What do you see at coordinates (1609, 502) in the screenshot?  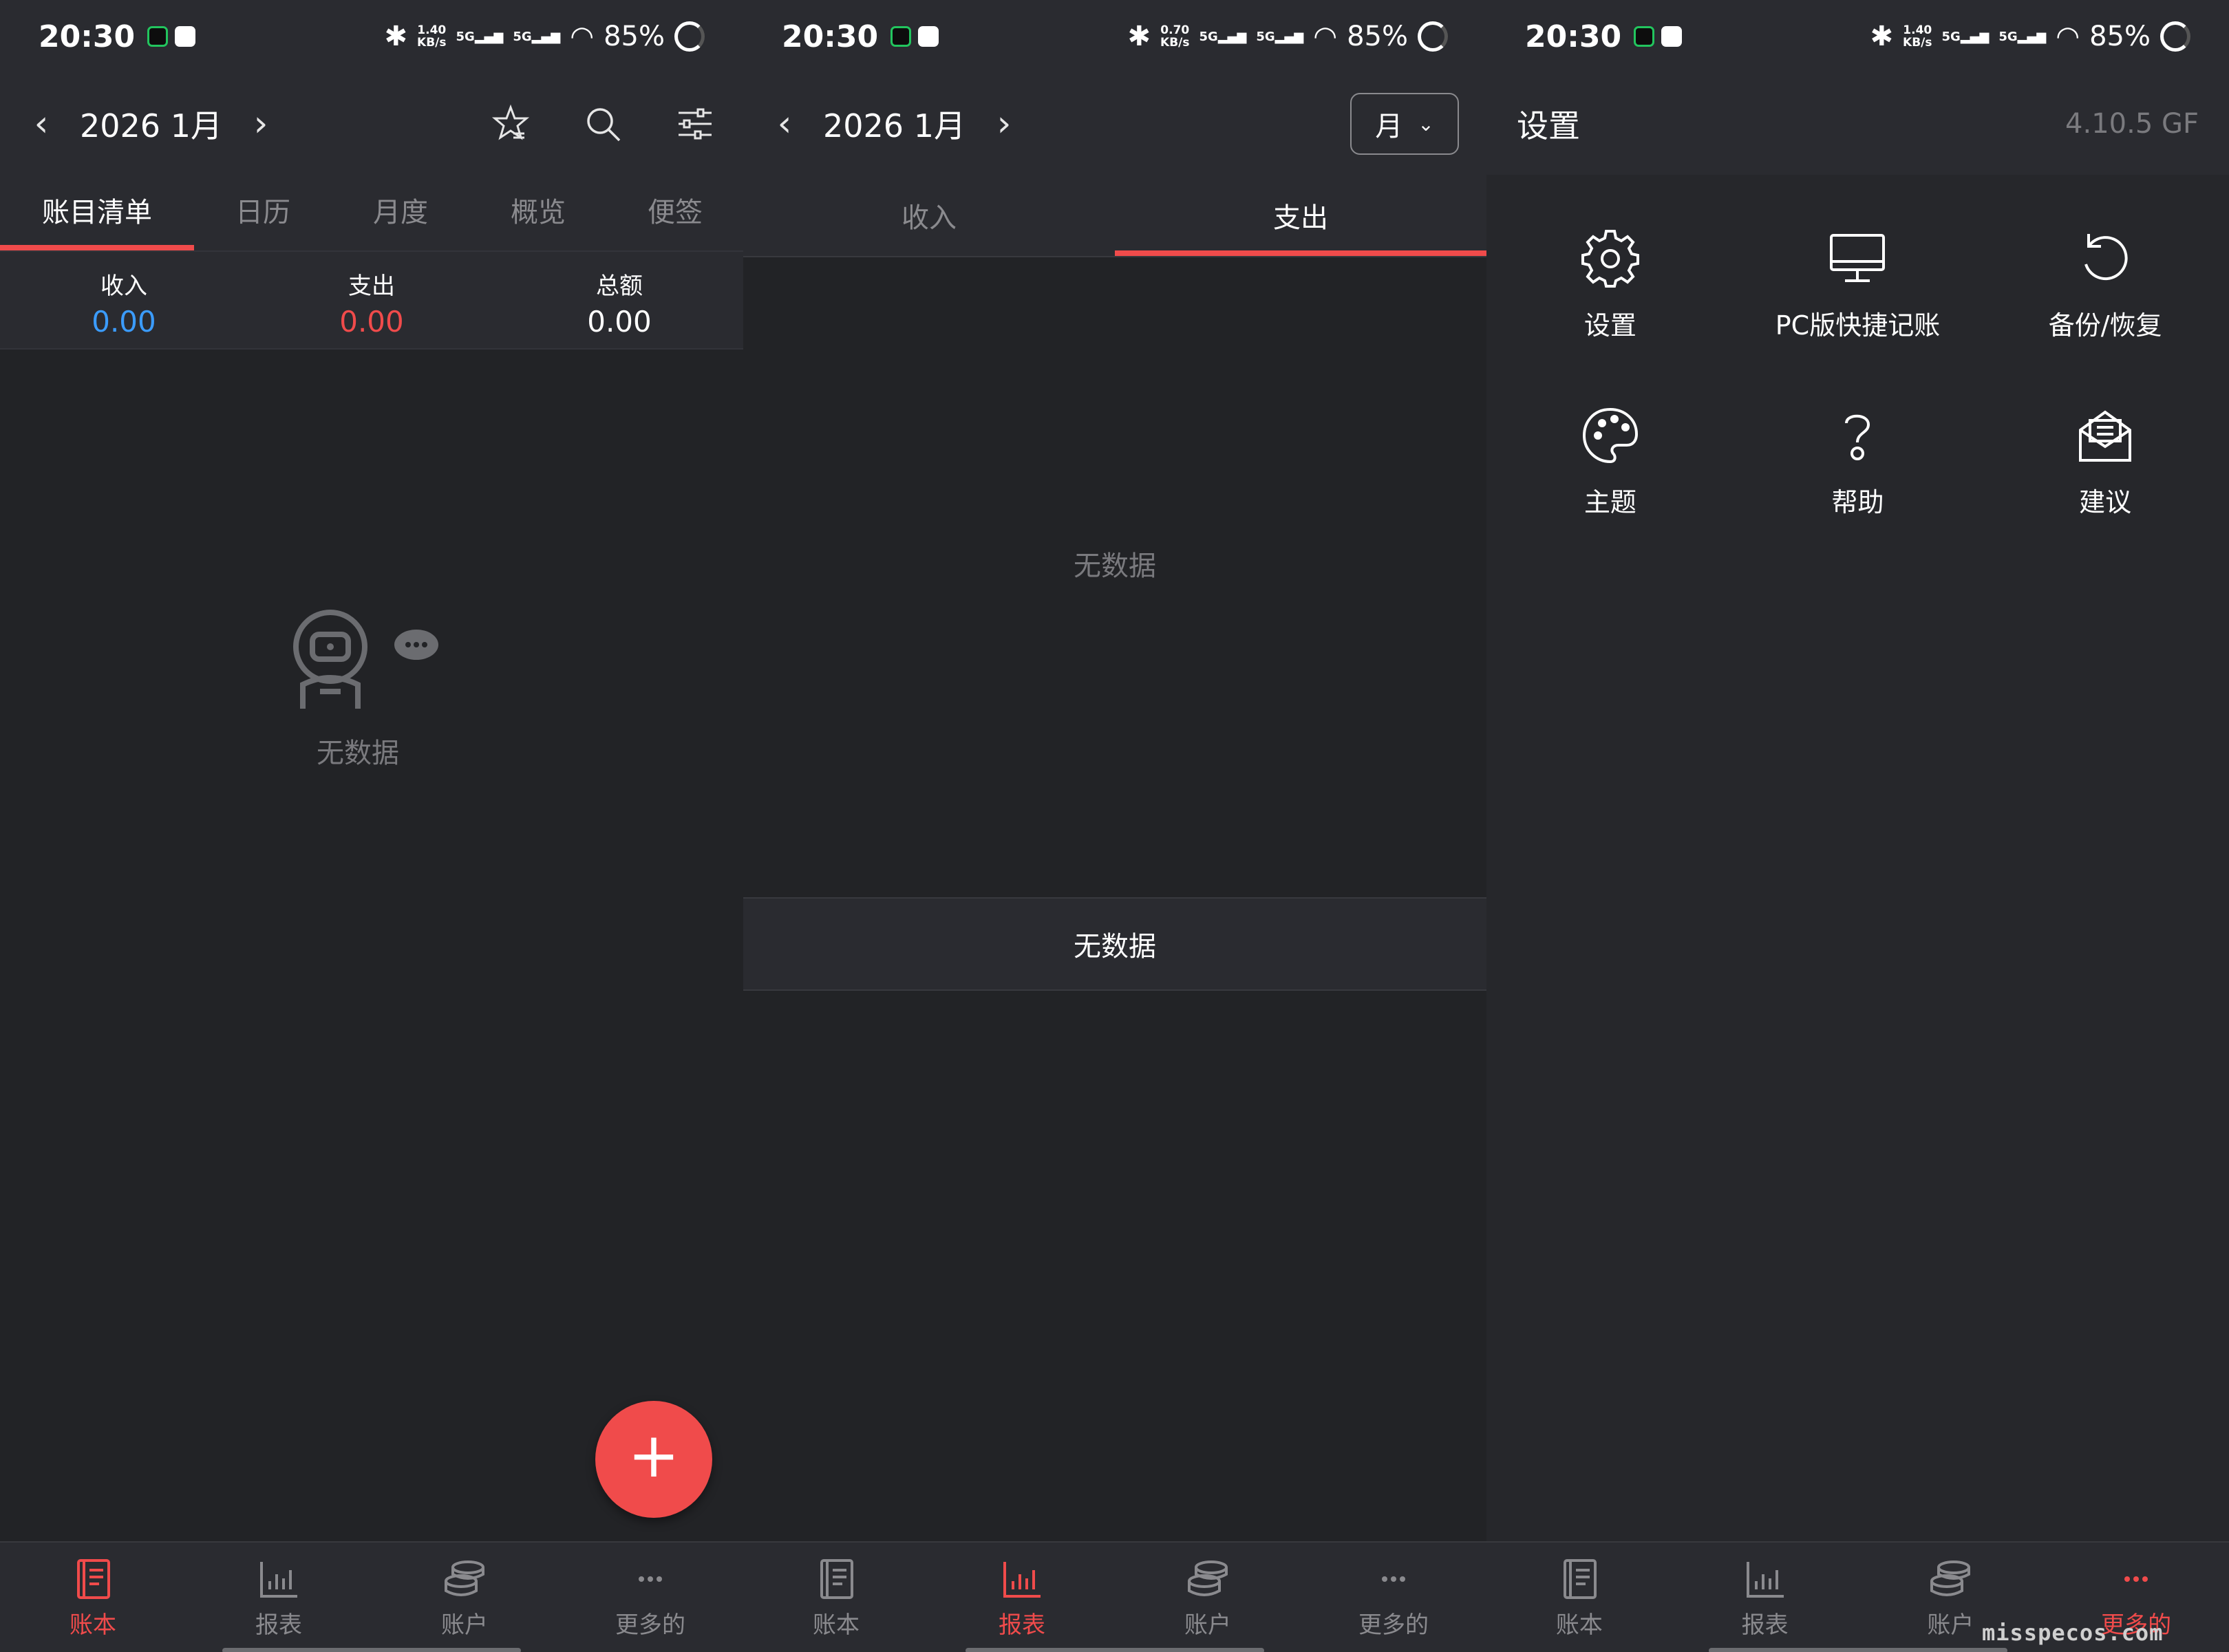 I see `theme-label: 主题` at bounding box center [1609, 502].